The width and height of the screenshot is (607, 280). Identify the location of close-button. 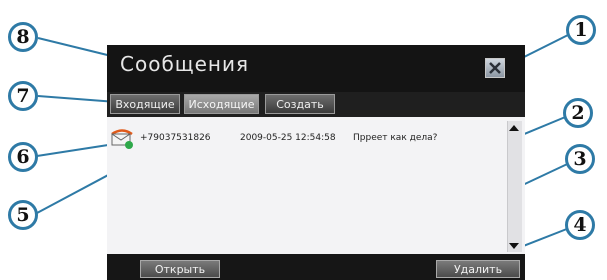
(495, 68).